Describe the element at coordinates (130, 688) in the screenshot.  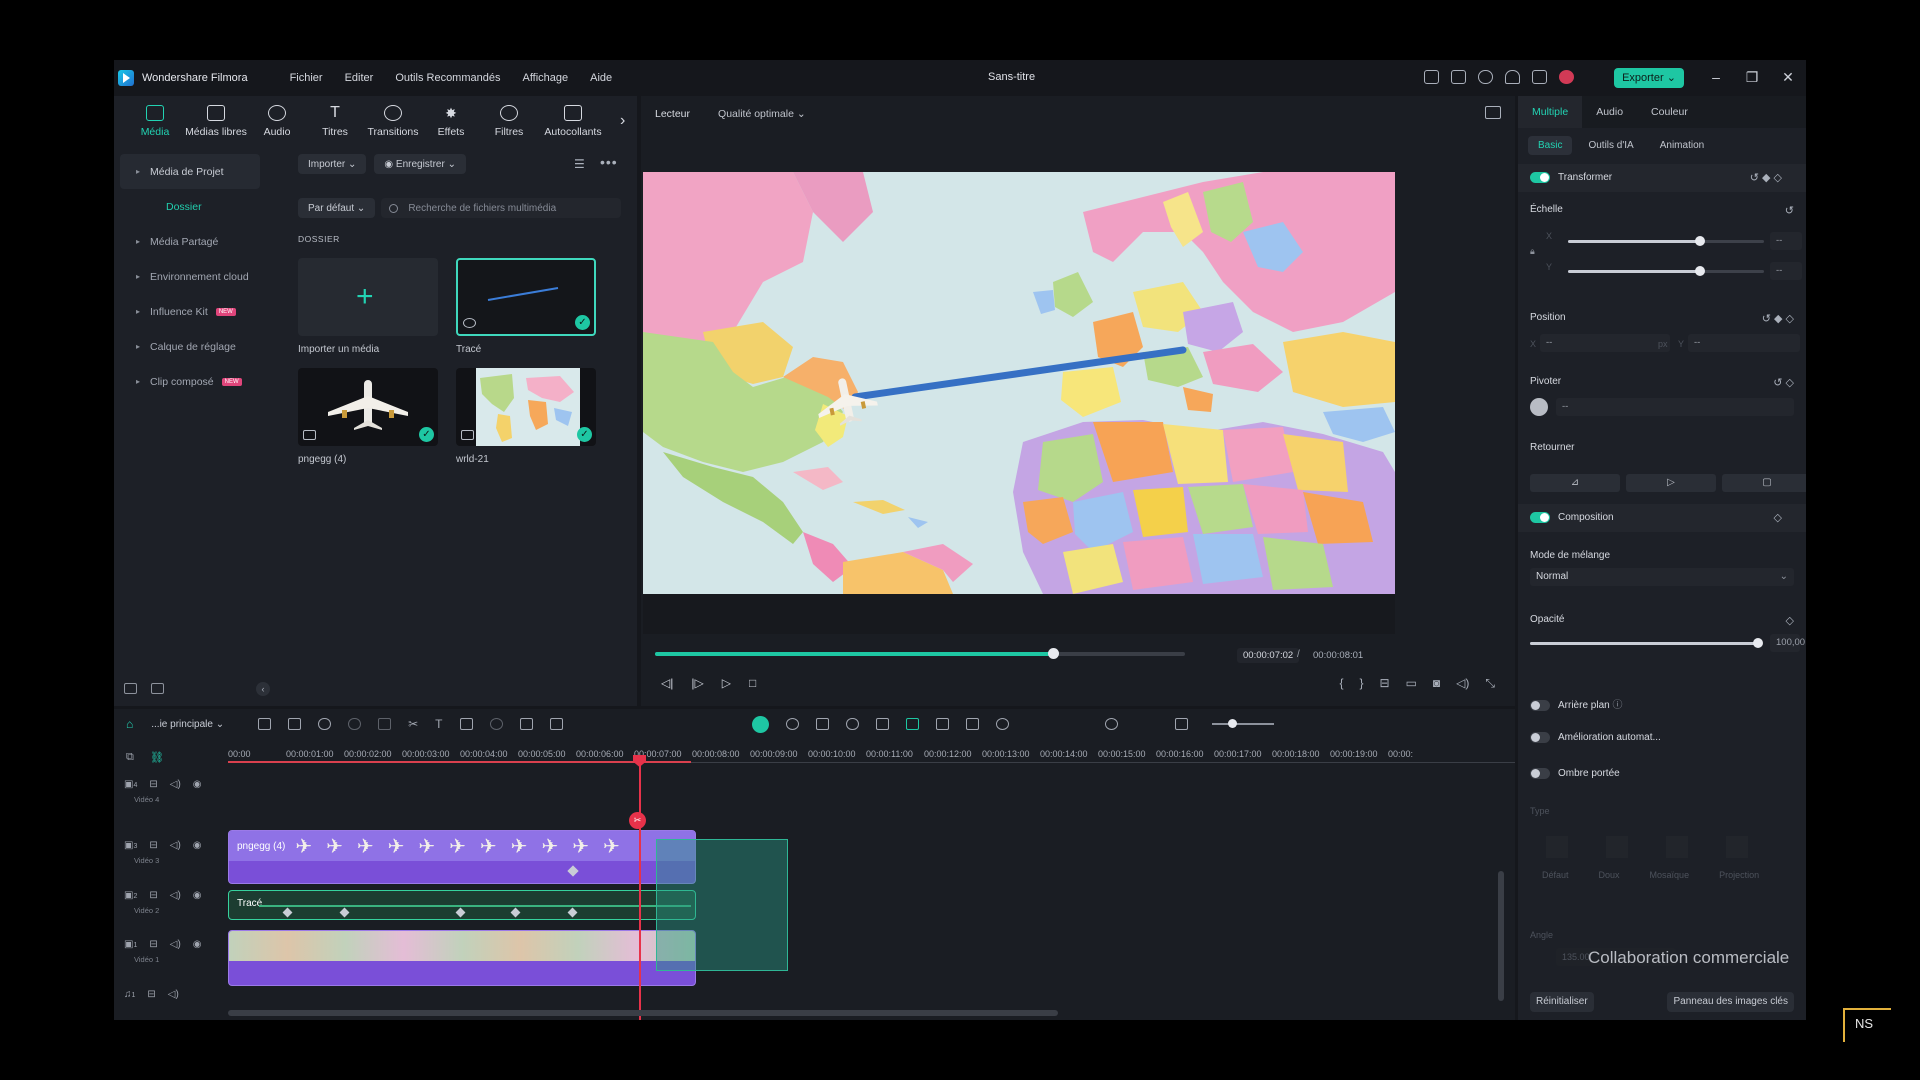
I see `new-folder-icon` at that location.